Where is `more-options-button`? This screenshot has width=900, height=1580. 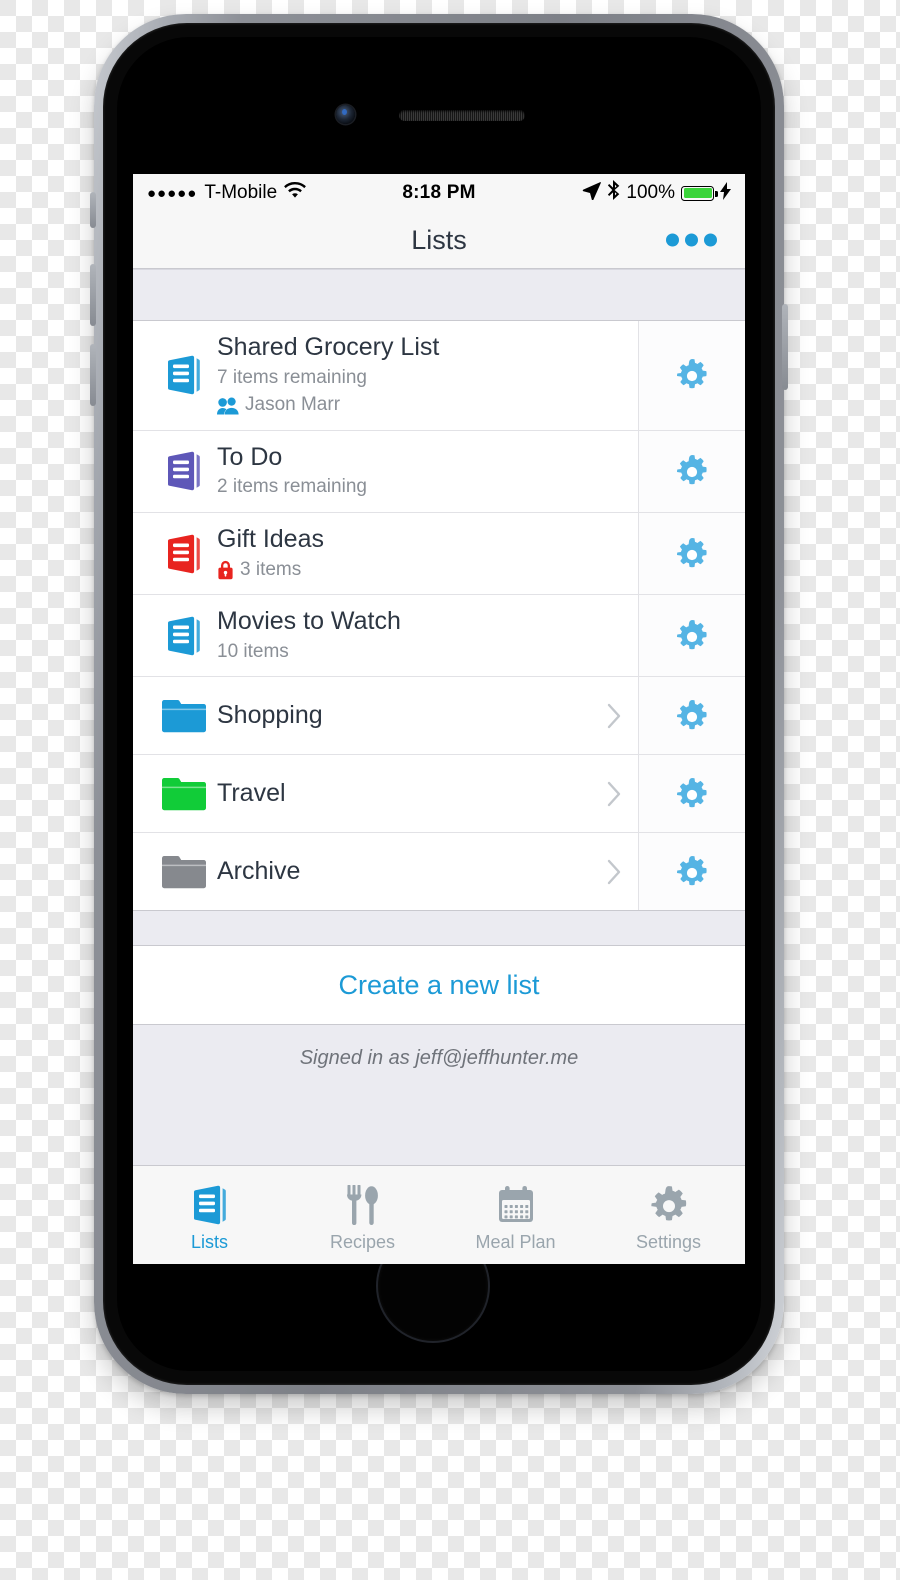
more-options-button is located at coordinates (691, 240).